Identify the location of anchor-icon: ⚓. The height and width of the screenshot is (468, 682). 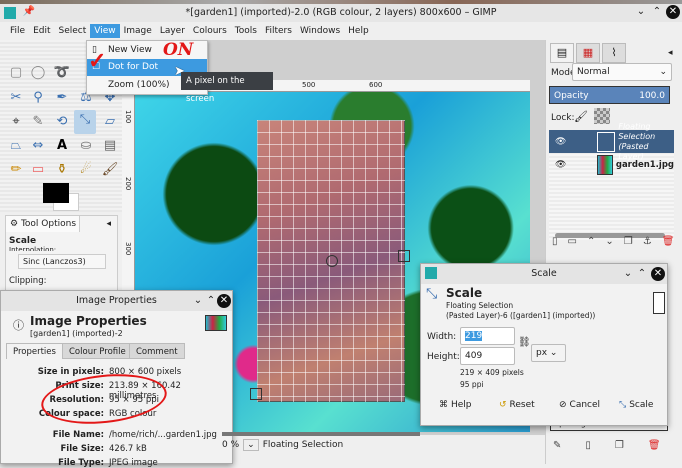
(647, 241).